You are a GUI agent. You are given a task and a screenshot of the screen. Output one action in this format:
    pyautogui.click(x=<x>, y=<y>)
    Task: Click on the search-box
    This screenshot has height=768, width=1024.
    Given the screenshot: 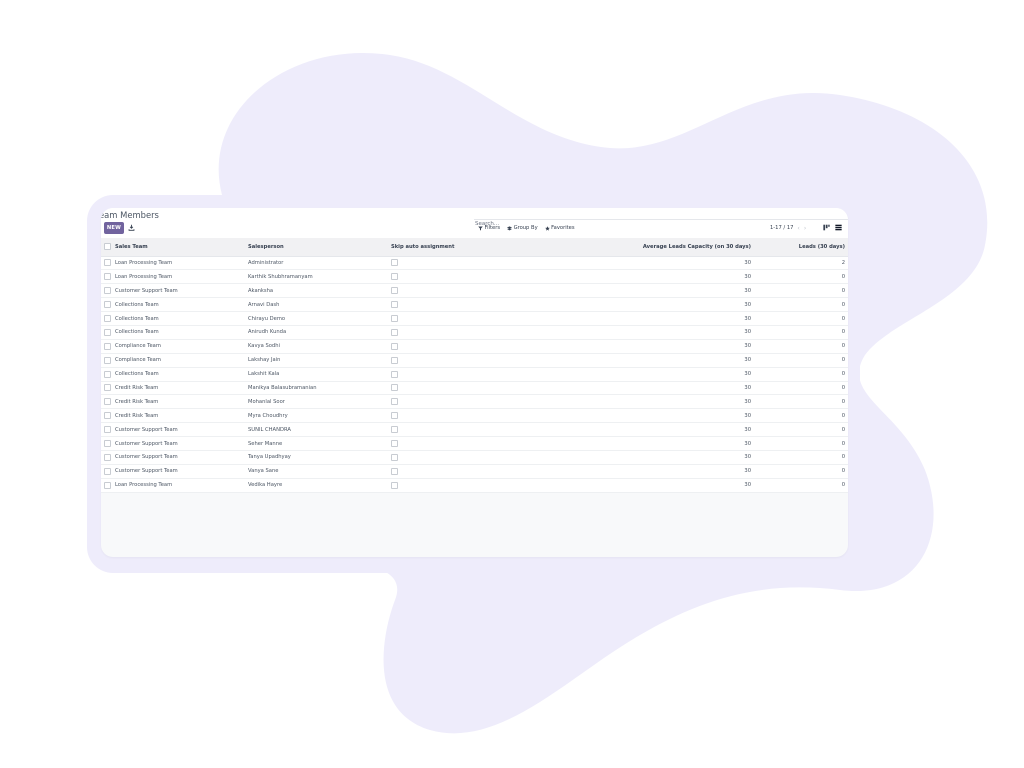 What is the action you would take?
    pyautogui.click(x=661, y=218)
    